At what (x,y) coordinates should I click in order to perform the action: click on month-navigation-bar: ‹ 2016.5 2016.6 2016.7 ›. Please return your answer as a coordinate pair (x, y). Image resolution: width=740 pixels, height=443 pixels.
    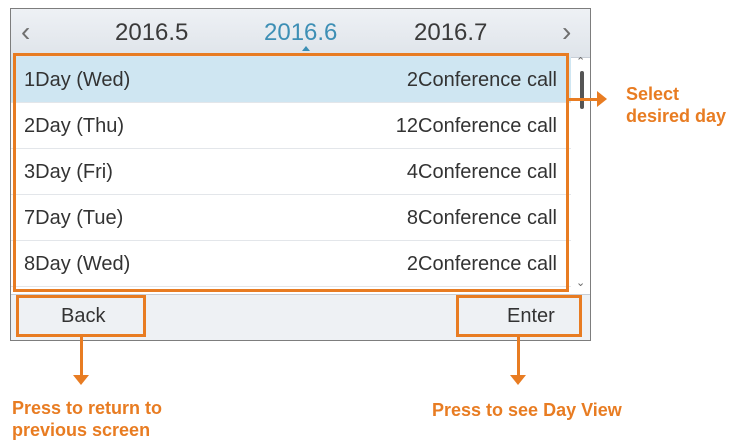
    Looking at the image, I should click on (300, 33).